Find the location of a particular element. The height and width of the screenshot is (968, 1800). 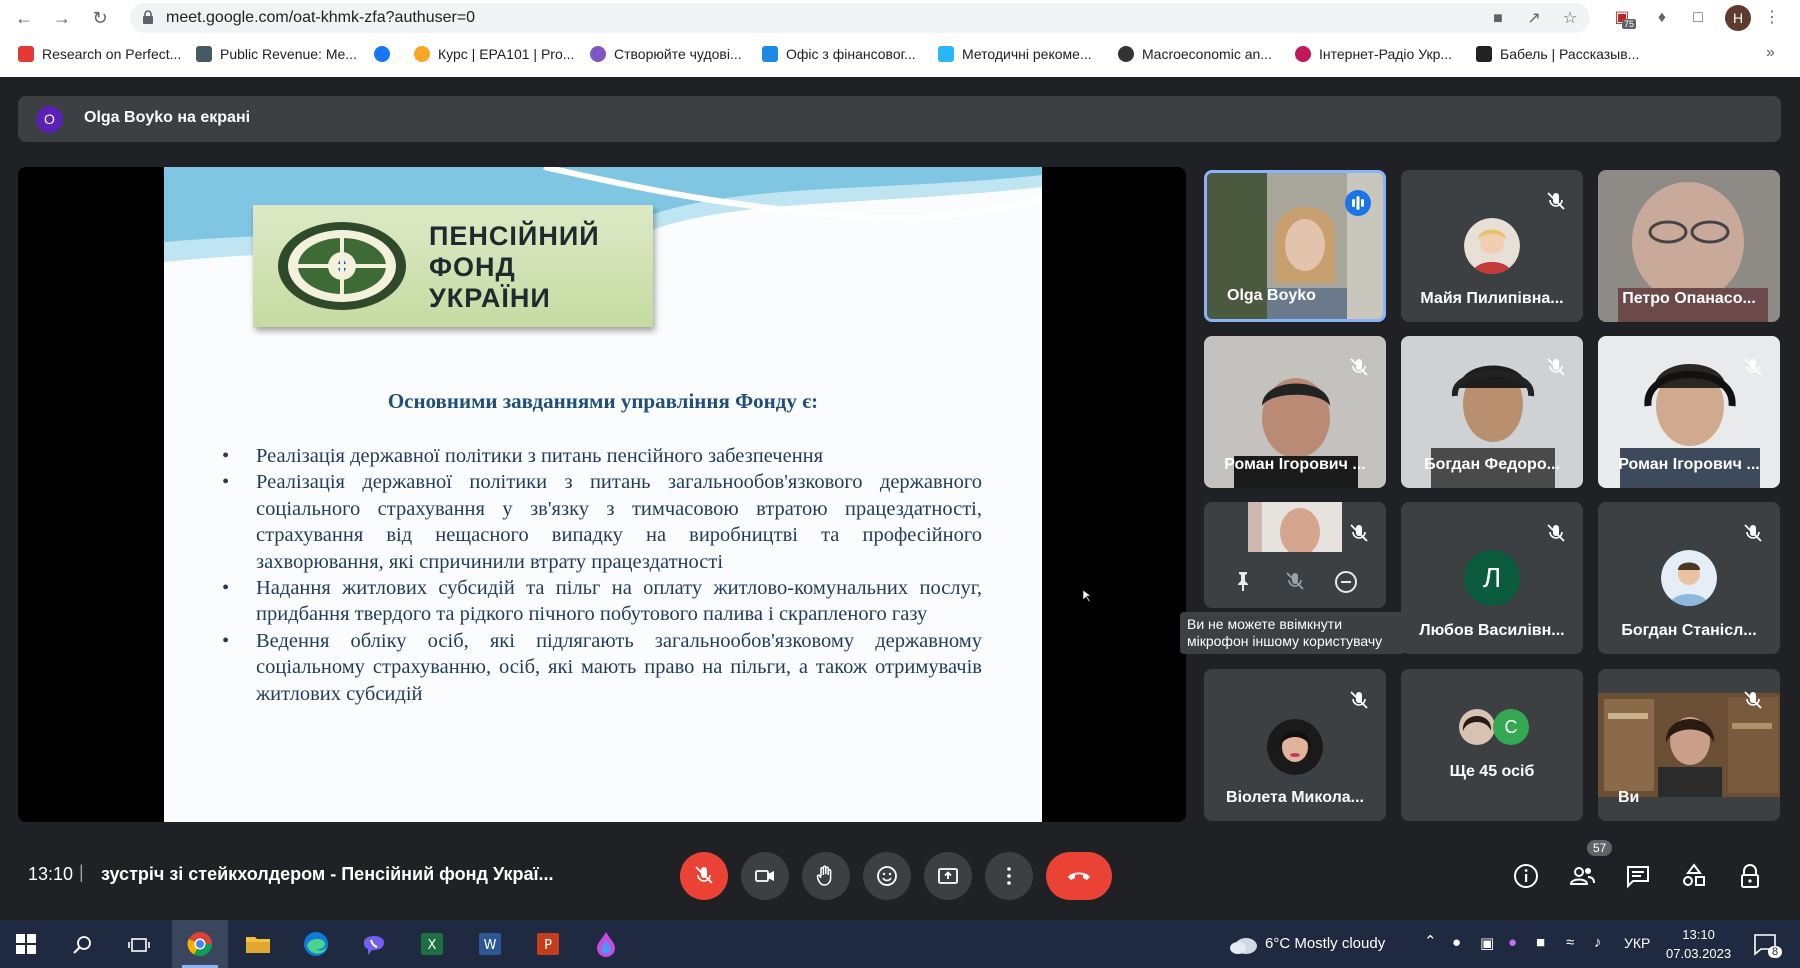

mic-off-disabled-icon is located at coordinates (1295, 581).